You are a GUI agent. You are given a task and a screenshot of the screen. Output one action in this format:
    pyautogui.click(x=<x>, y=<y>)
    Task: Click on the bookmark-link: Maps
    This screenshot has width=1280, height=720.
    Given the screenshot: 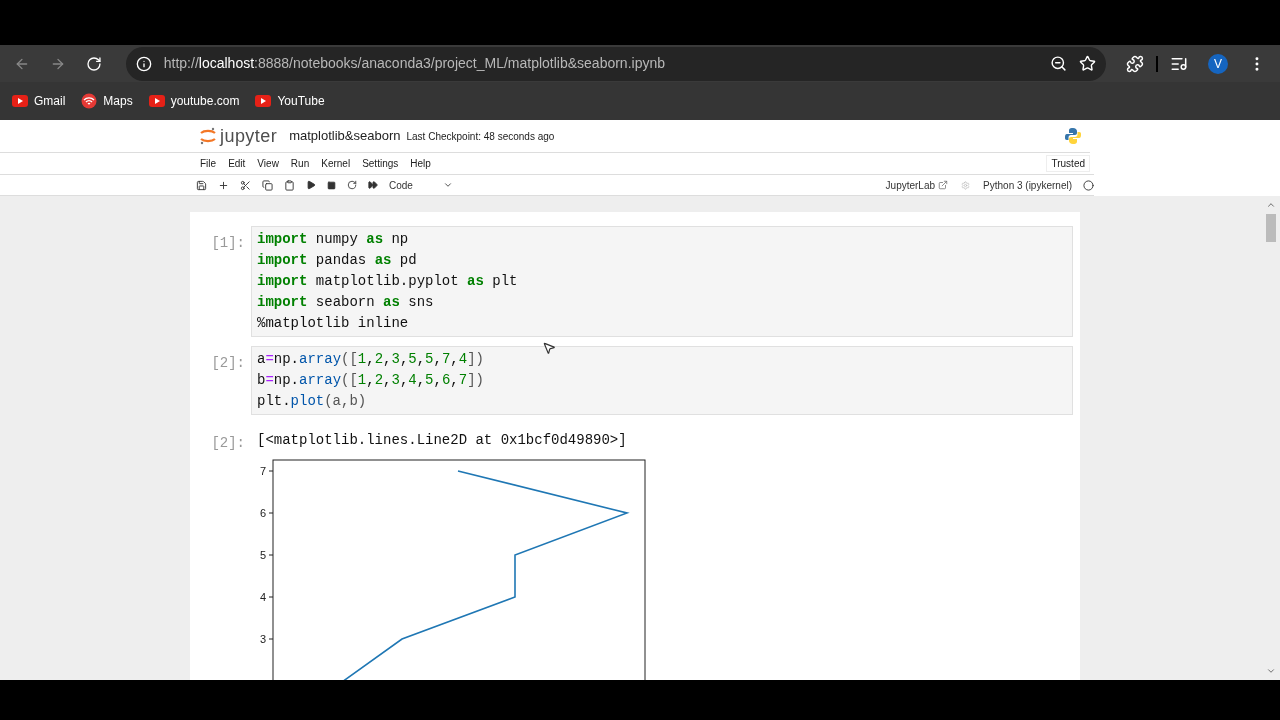 What is the action you would take?
    pyautogui.click(x=118, y=101)
    